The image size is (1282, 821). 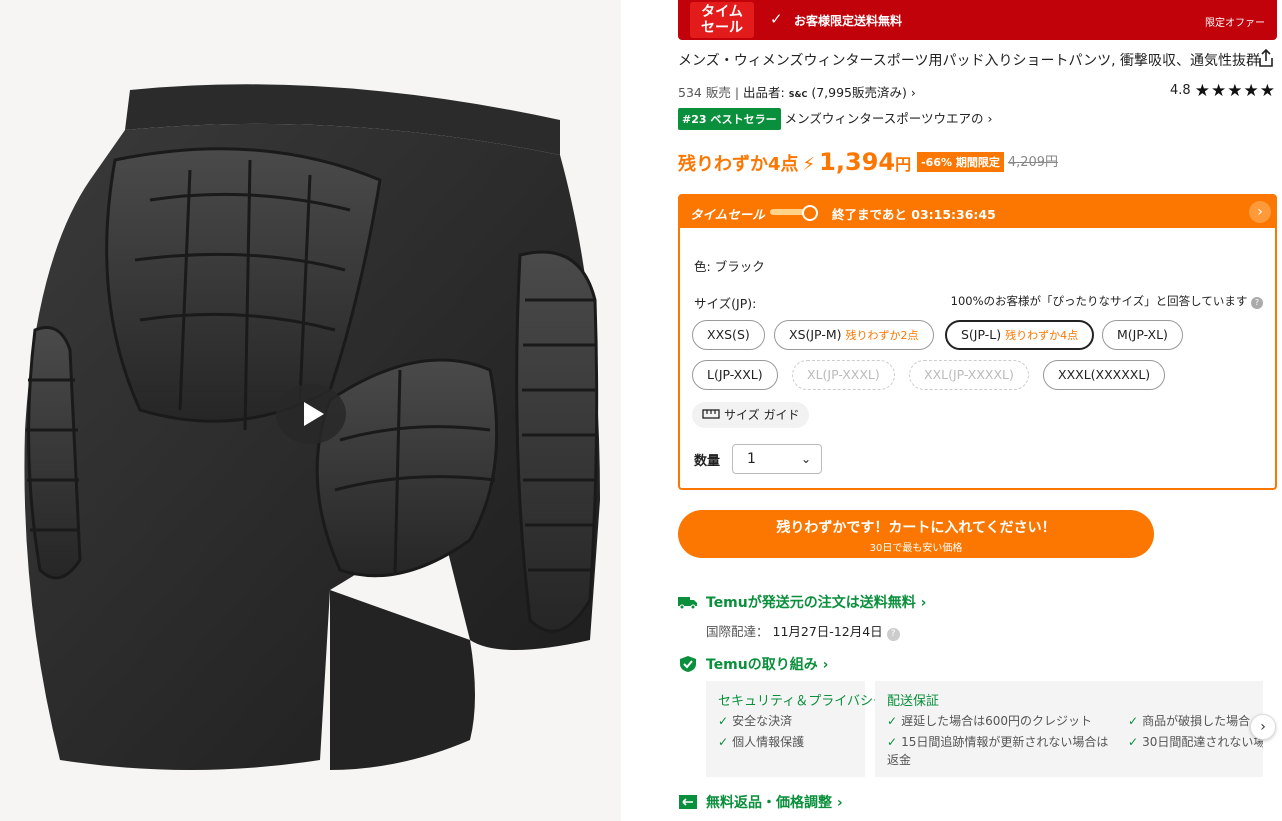 What do you see at coordinates (977, 20) in the screenshot?
I see `promo-banner: タイム セール ✓ お客様限定送料無料 限定オファー` at bounding box center [977, 20].